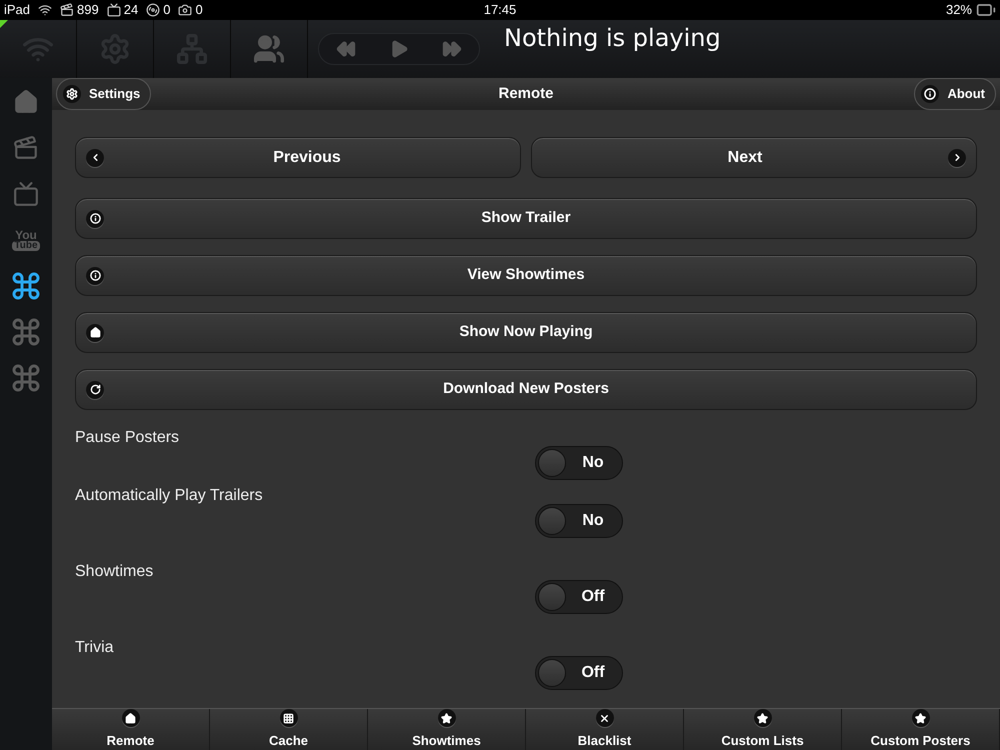  Describe the element at coordinates (526, 389) in the screenshot. I see `action-button: Download New Posters` at that location.